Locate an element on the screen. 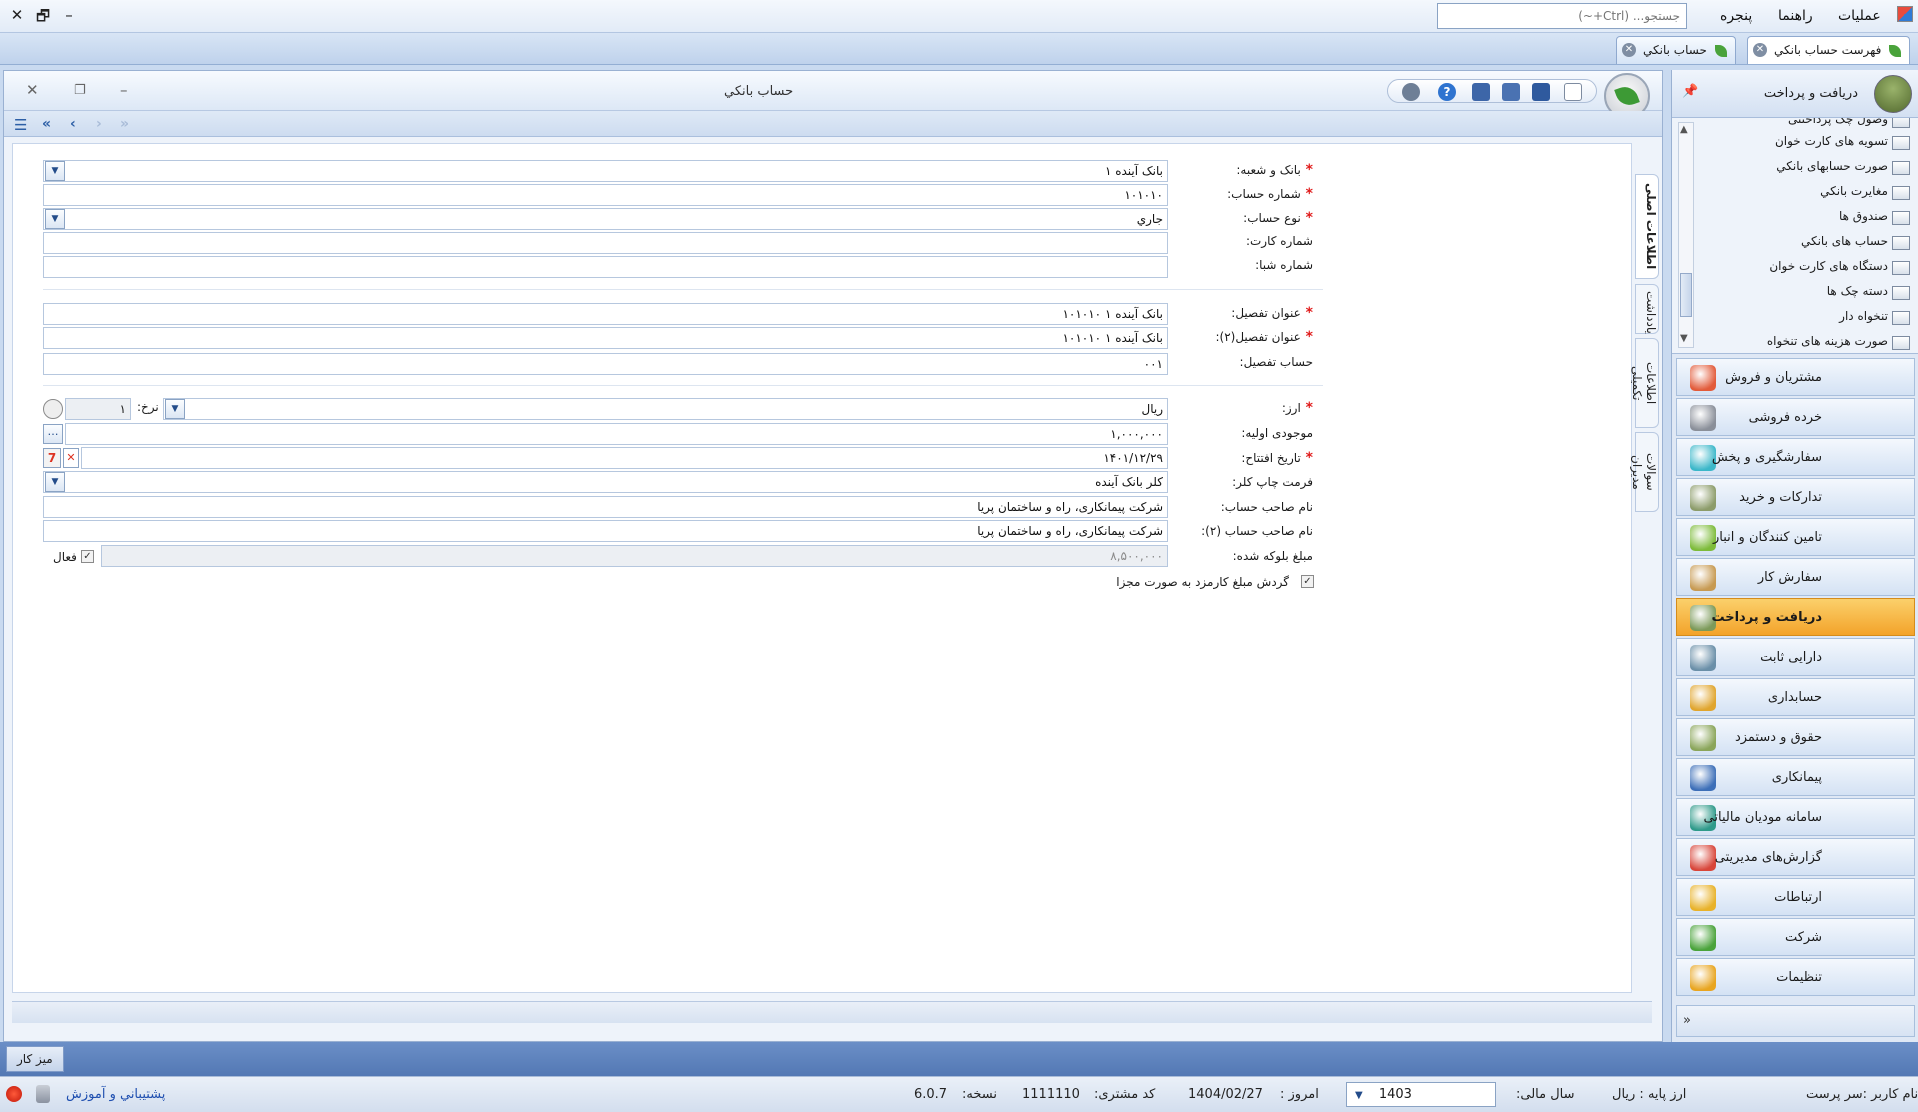 This screenshot has height=1112, width=1918. module-settings: تنظيمات is located at coordinates (1795, 977).